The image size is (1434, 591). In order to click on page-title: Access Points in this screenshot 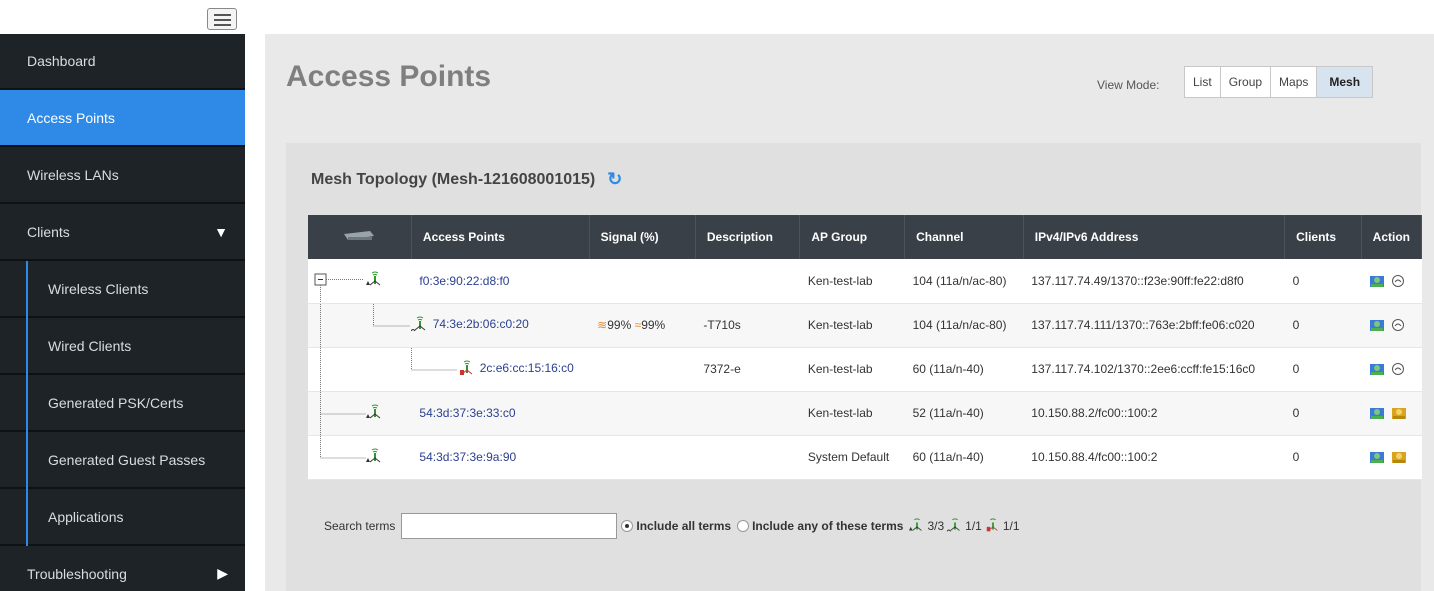, I will do `click(389, 76)`.